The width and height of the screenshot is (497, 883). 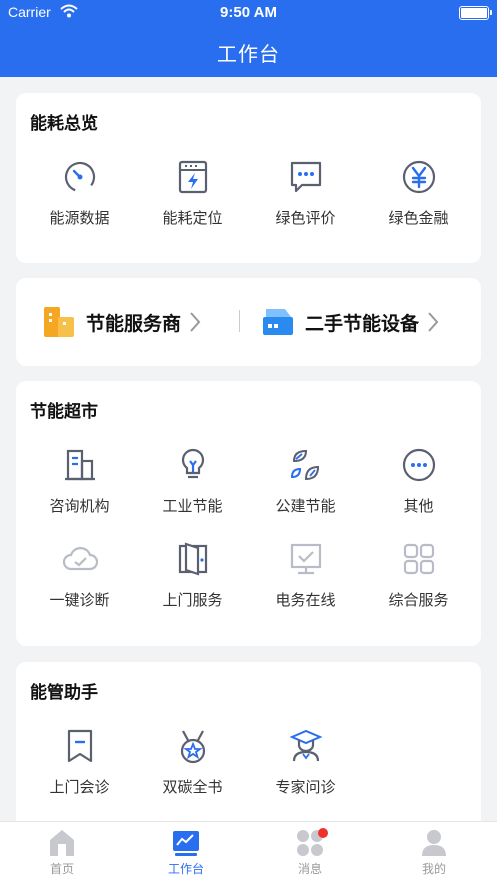 I want to click on chat-bubble-icon, so click(x=305, y=177).